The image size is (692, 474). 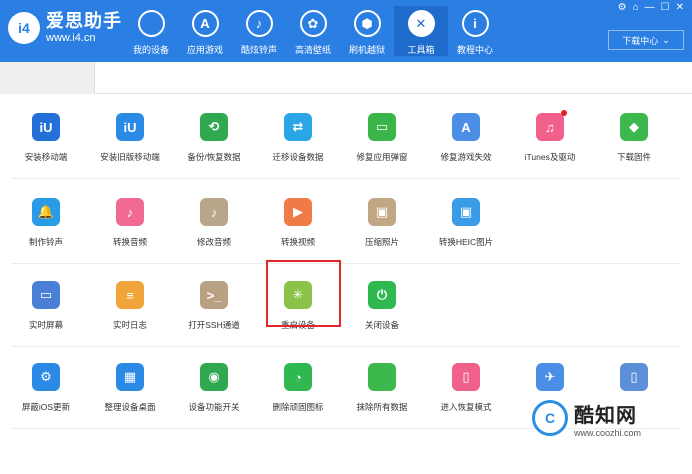 I want to click on tool-glyph: ▯, so click(x=466, y=376).